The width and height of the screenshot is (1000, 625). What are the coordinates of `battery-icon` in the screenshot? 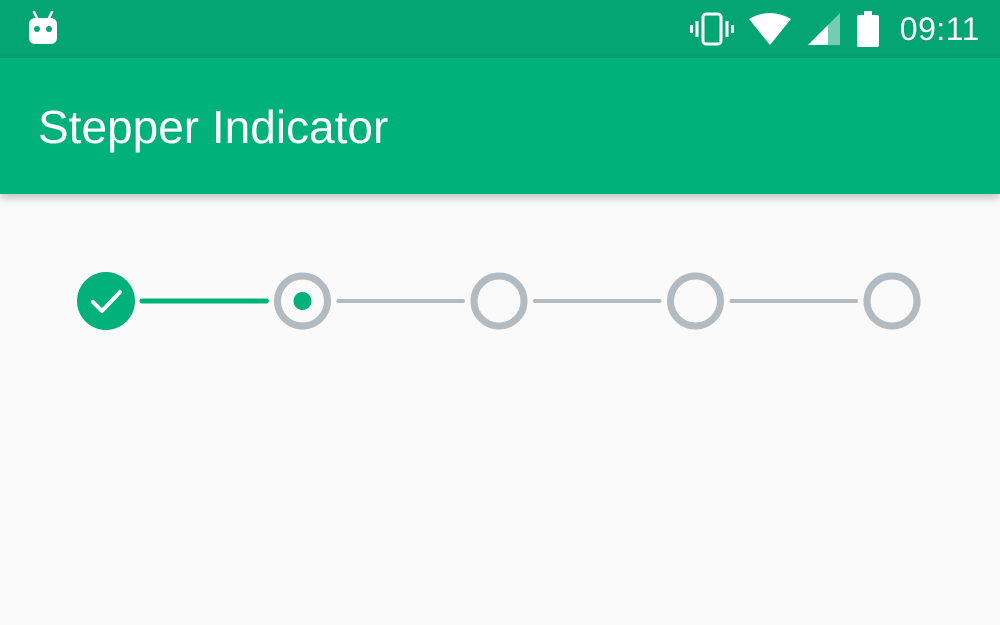 It's located at (867, 29).